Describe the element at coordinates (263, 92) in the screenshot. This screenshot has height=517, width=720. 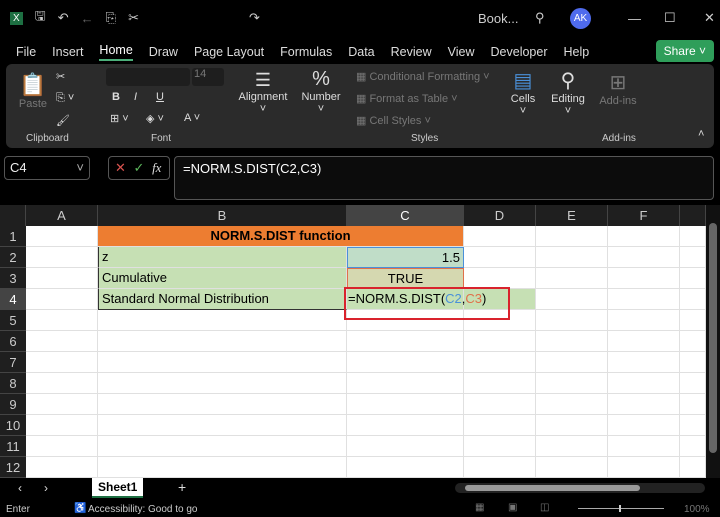
I see `alignment-button: ☰ Alignment ˅` at that location.